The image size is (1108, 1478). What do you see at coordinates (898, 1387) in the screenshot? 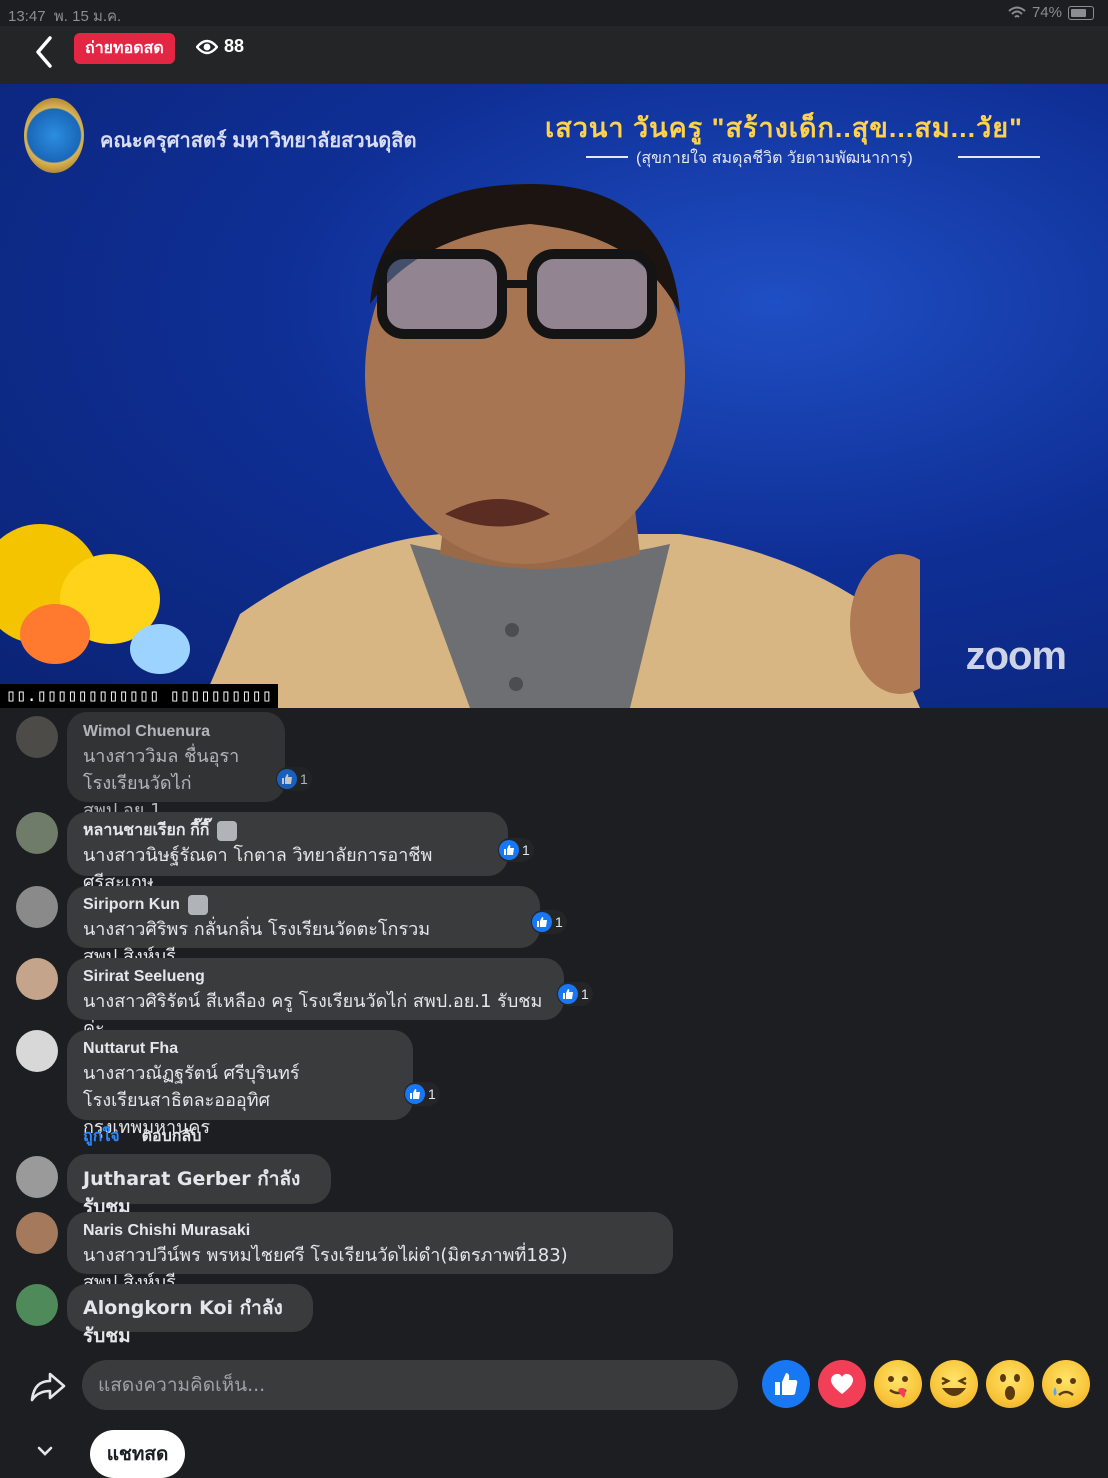
I see `care-face-icon` at bounding box center [898, 1387].